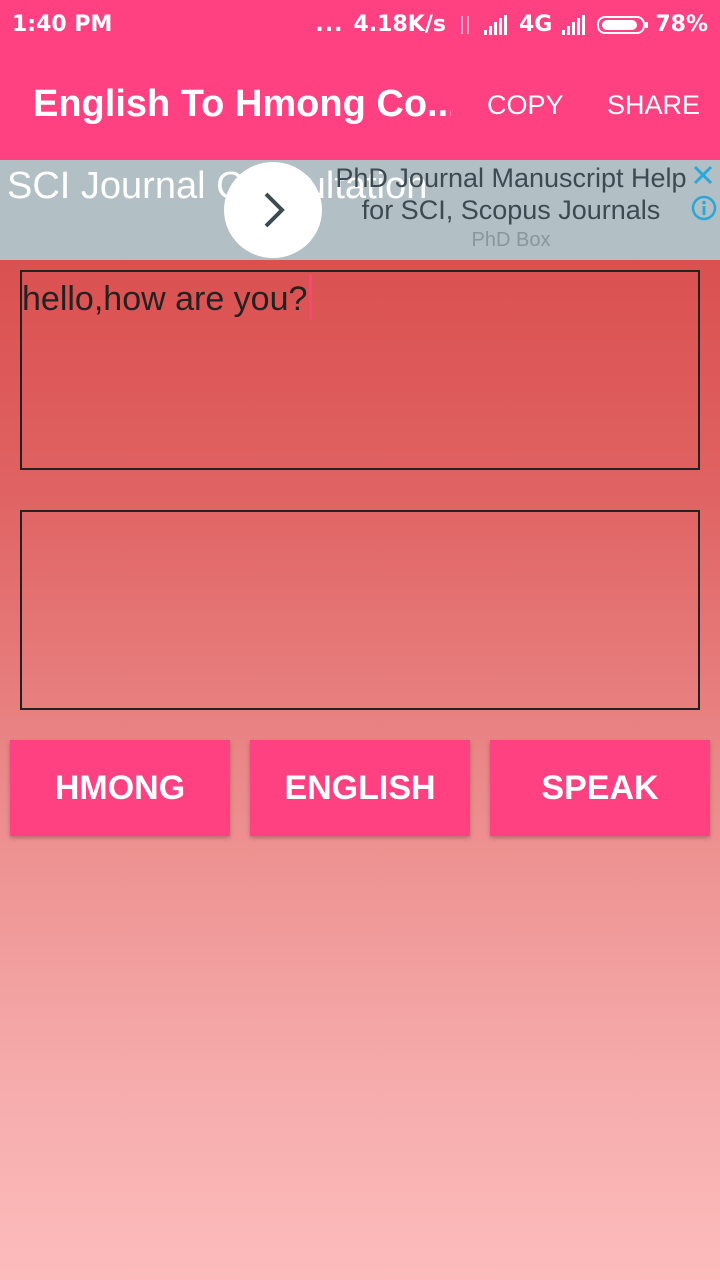 Image resolution: width=720 pixels, height=1280 pixels. What do you see at coordinates (681, 24) in the screenshot?
I see `battery-percent: 78%` at bounding box center [681, 24].